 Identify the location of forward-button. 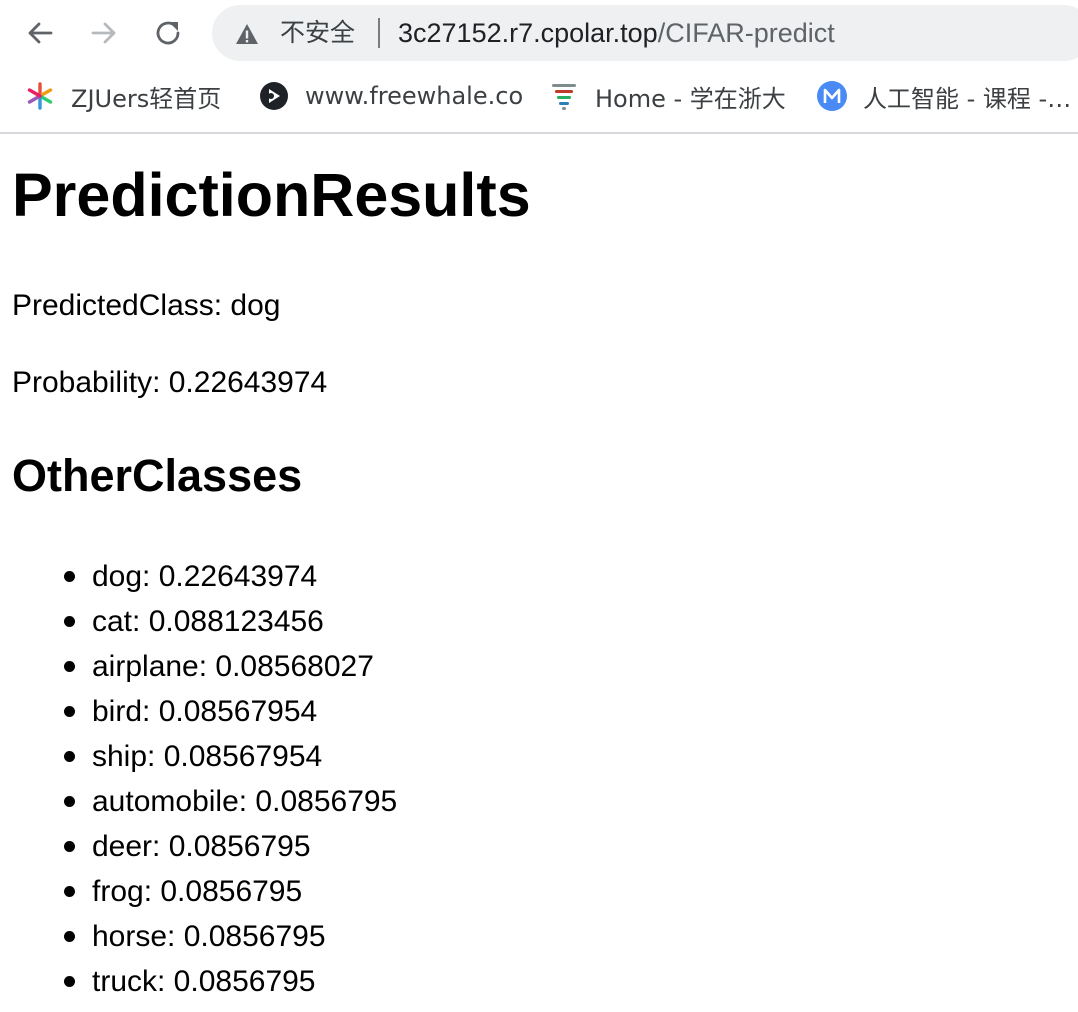
(104, 33).